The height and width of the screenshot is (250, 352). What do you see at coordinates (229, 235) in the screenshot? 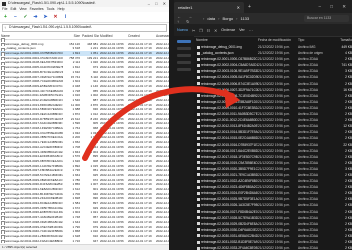
I see `file-name-text: retroimage-02-0030-0031-6E8A0C2B4D1F` at bounding box center [229, 235].